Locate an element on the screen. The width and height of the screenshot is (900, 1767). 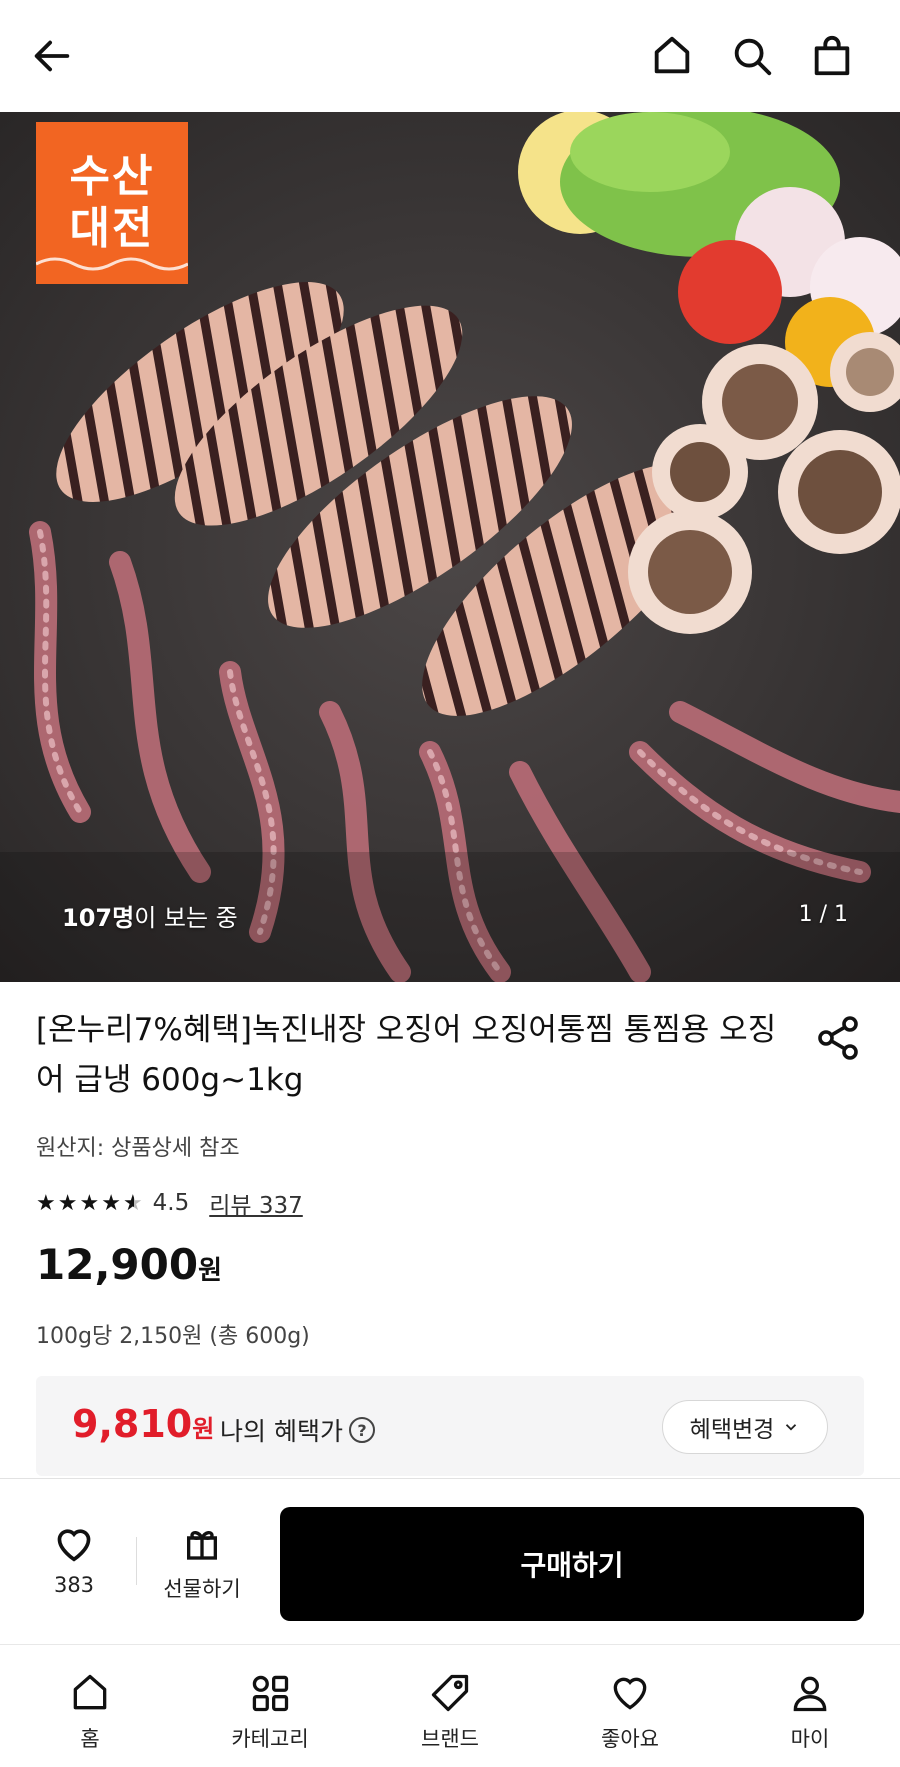
half-star-icon: ★ is located at coordinates (132, 1203).